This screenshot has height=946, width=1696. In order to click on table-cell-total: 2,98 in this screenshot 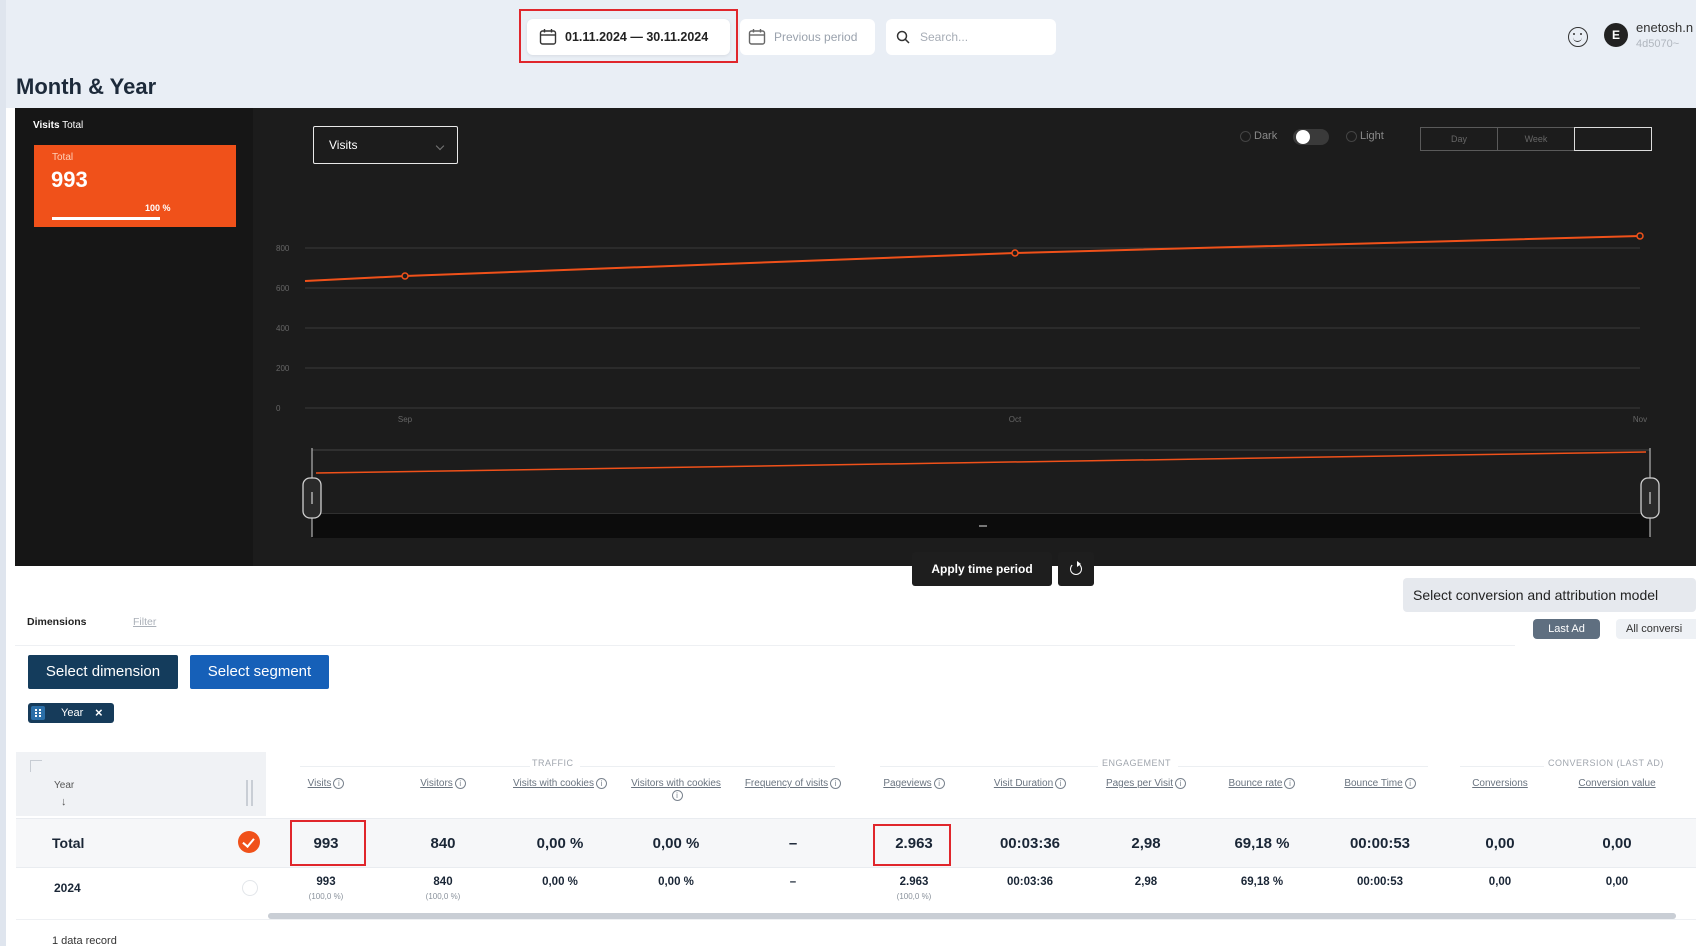, I will do `click(1146, 843)`.